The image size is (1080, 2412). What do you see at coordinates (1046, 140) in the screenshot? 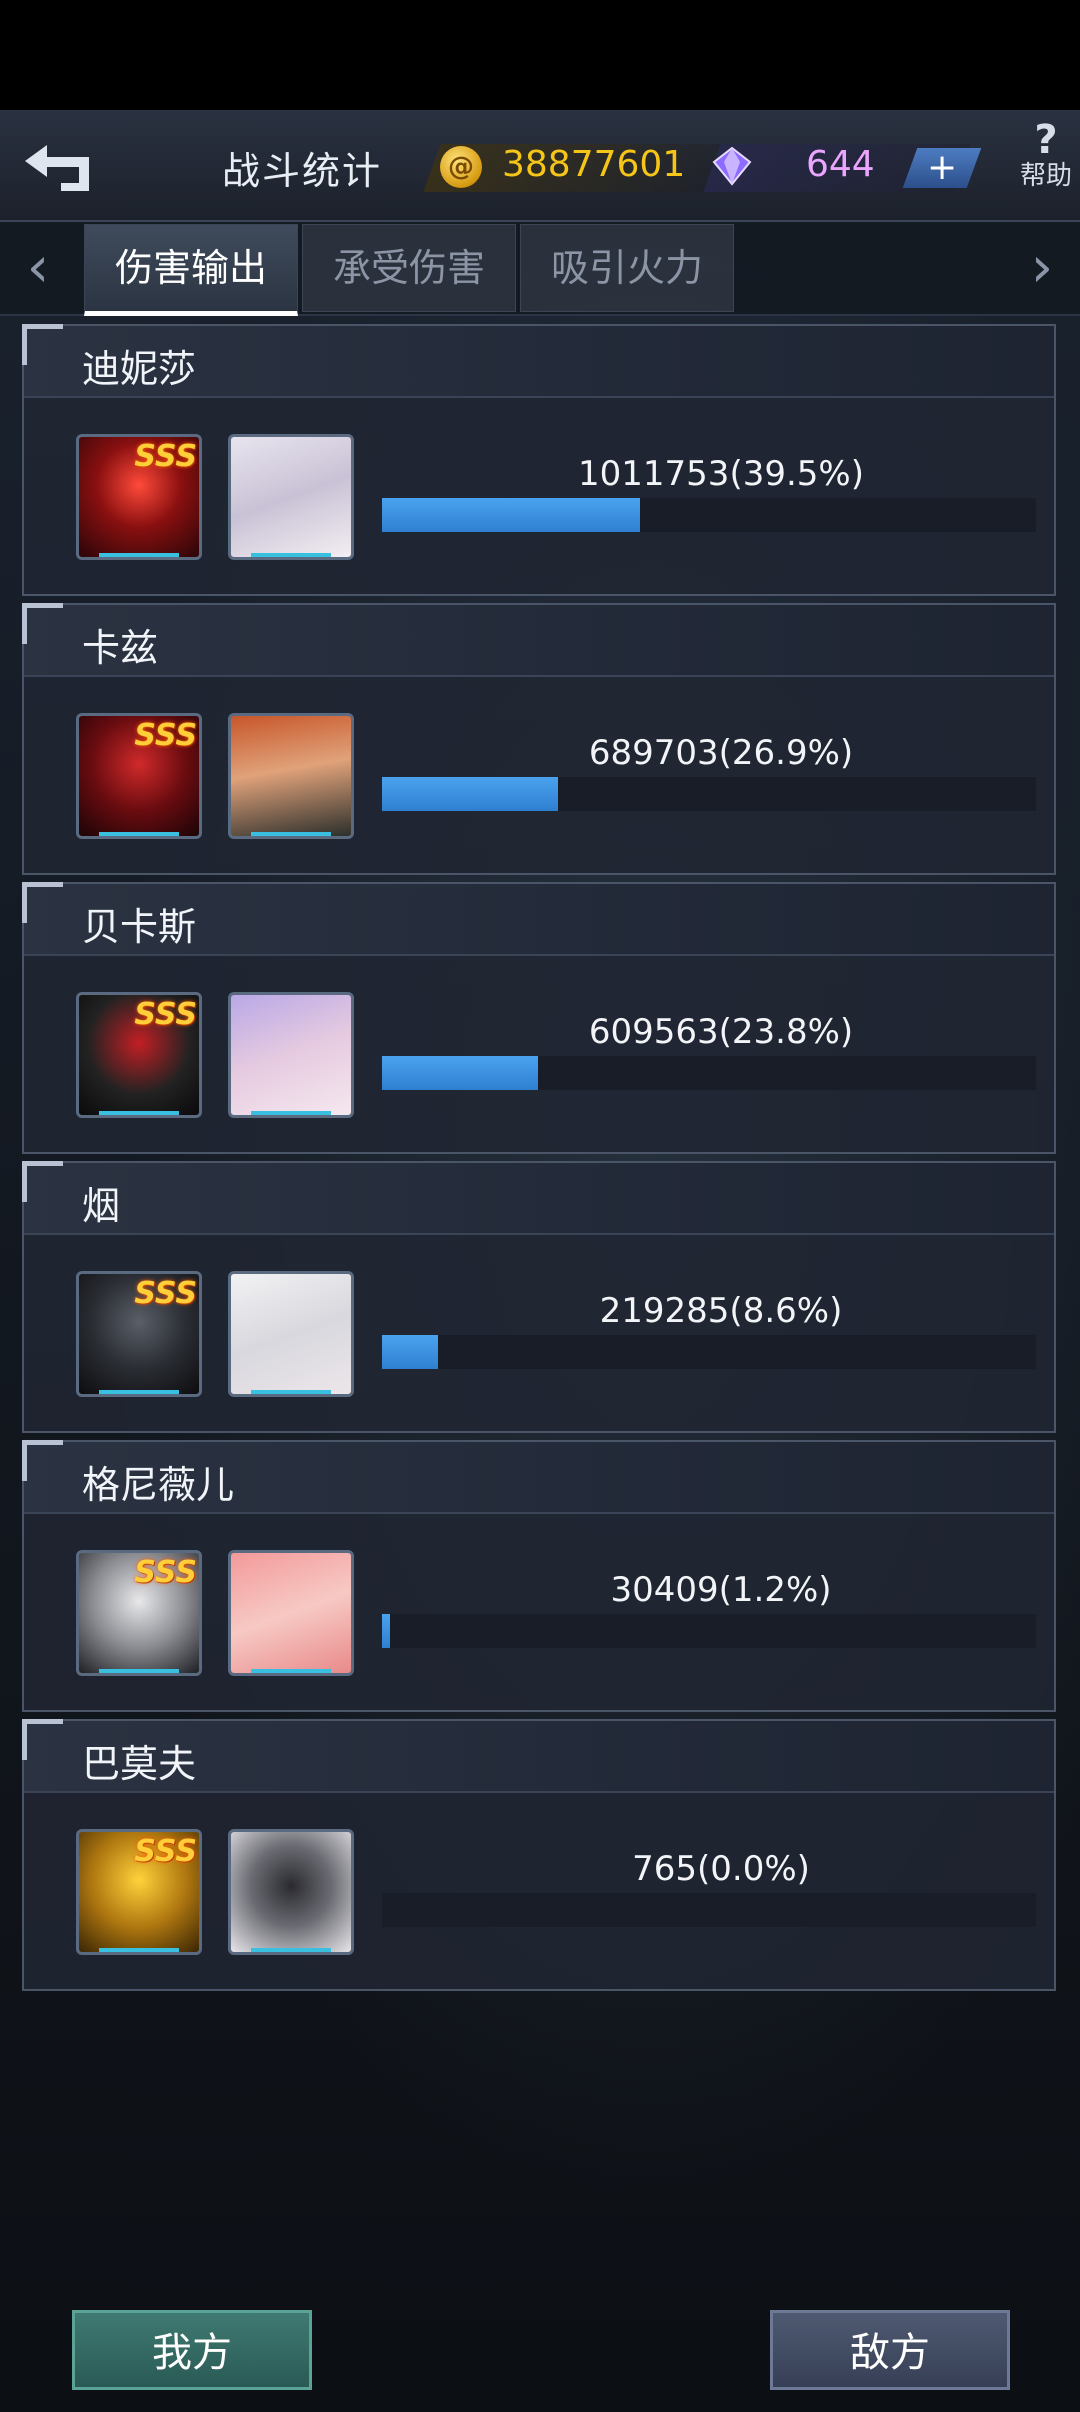
I see `question-icon: ?` at bounding box center [1046, 140].